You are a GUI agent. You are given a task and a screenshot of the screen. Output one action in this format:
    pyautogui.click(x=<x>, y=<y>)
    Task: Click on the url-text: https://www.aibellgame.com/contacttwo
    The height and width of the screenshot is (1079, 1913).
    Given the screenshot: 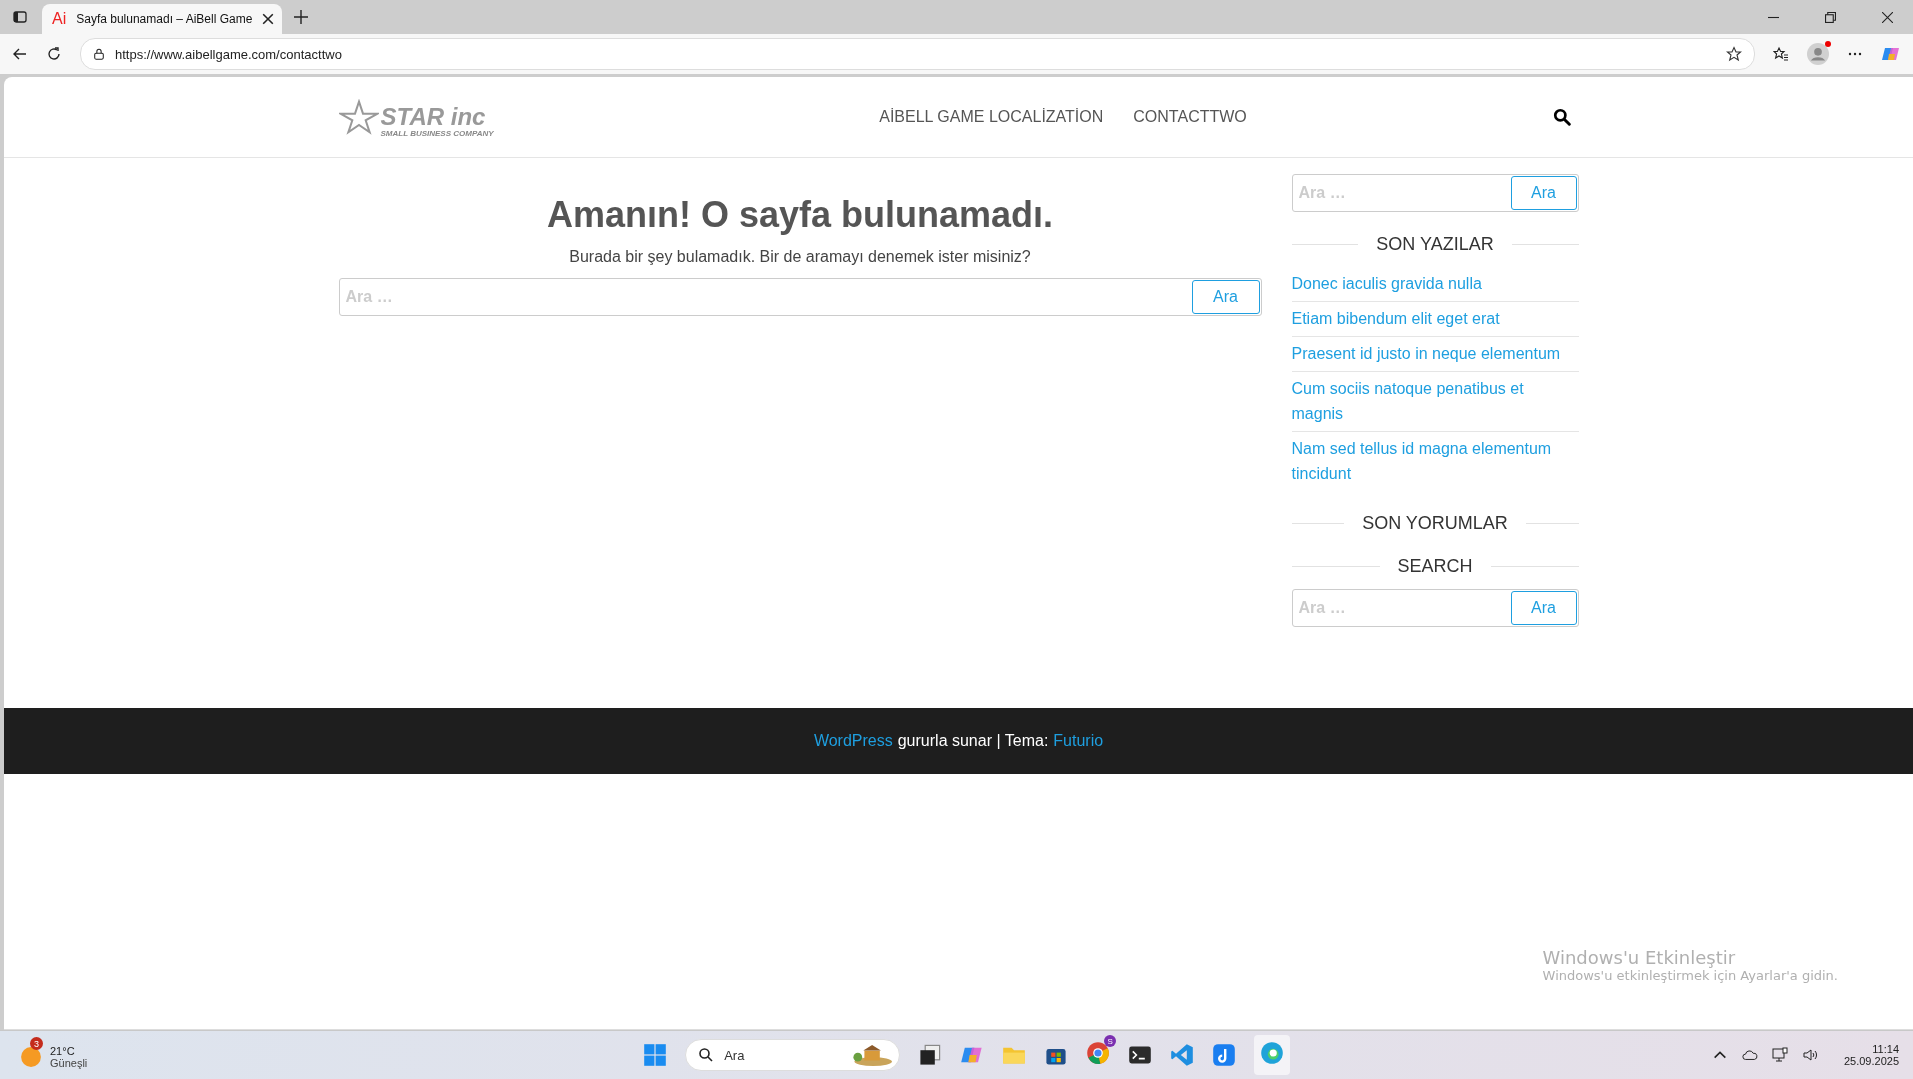 What is the action you would take?
    pyautogui.click(x=228, y=54)
    